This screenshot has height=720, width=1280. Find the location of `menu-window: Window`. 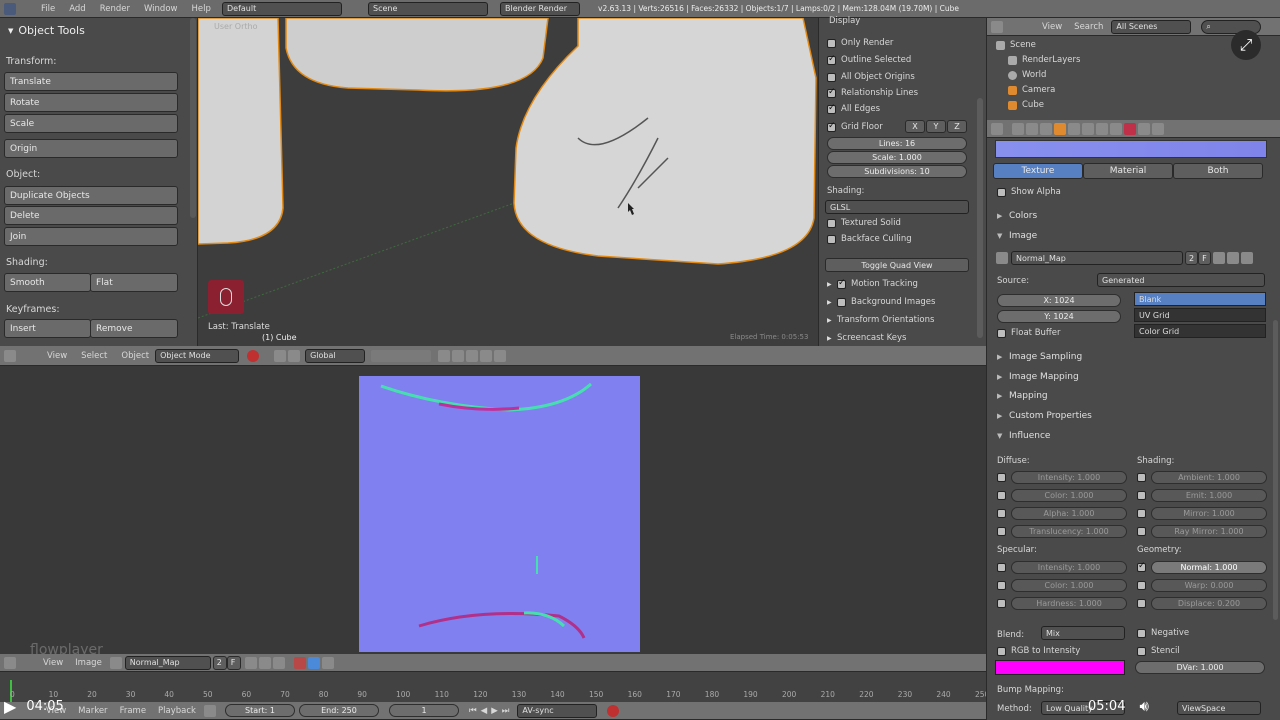

menu-window: Window is located at coordinates (161, 9).